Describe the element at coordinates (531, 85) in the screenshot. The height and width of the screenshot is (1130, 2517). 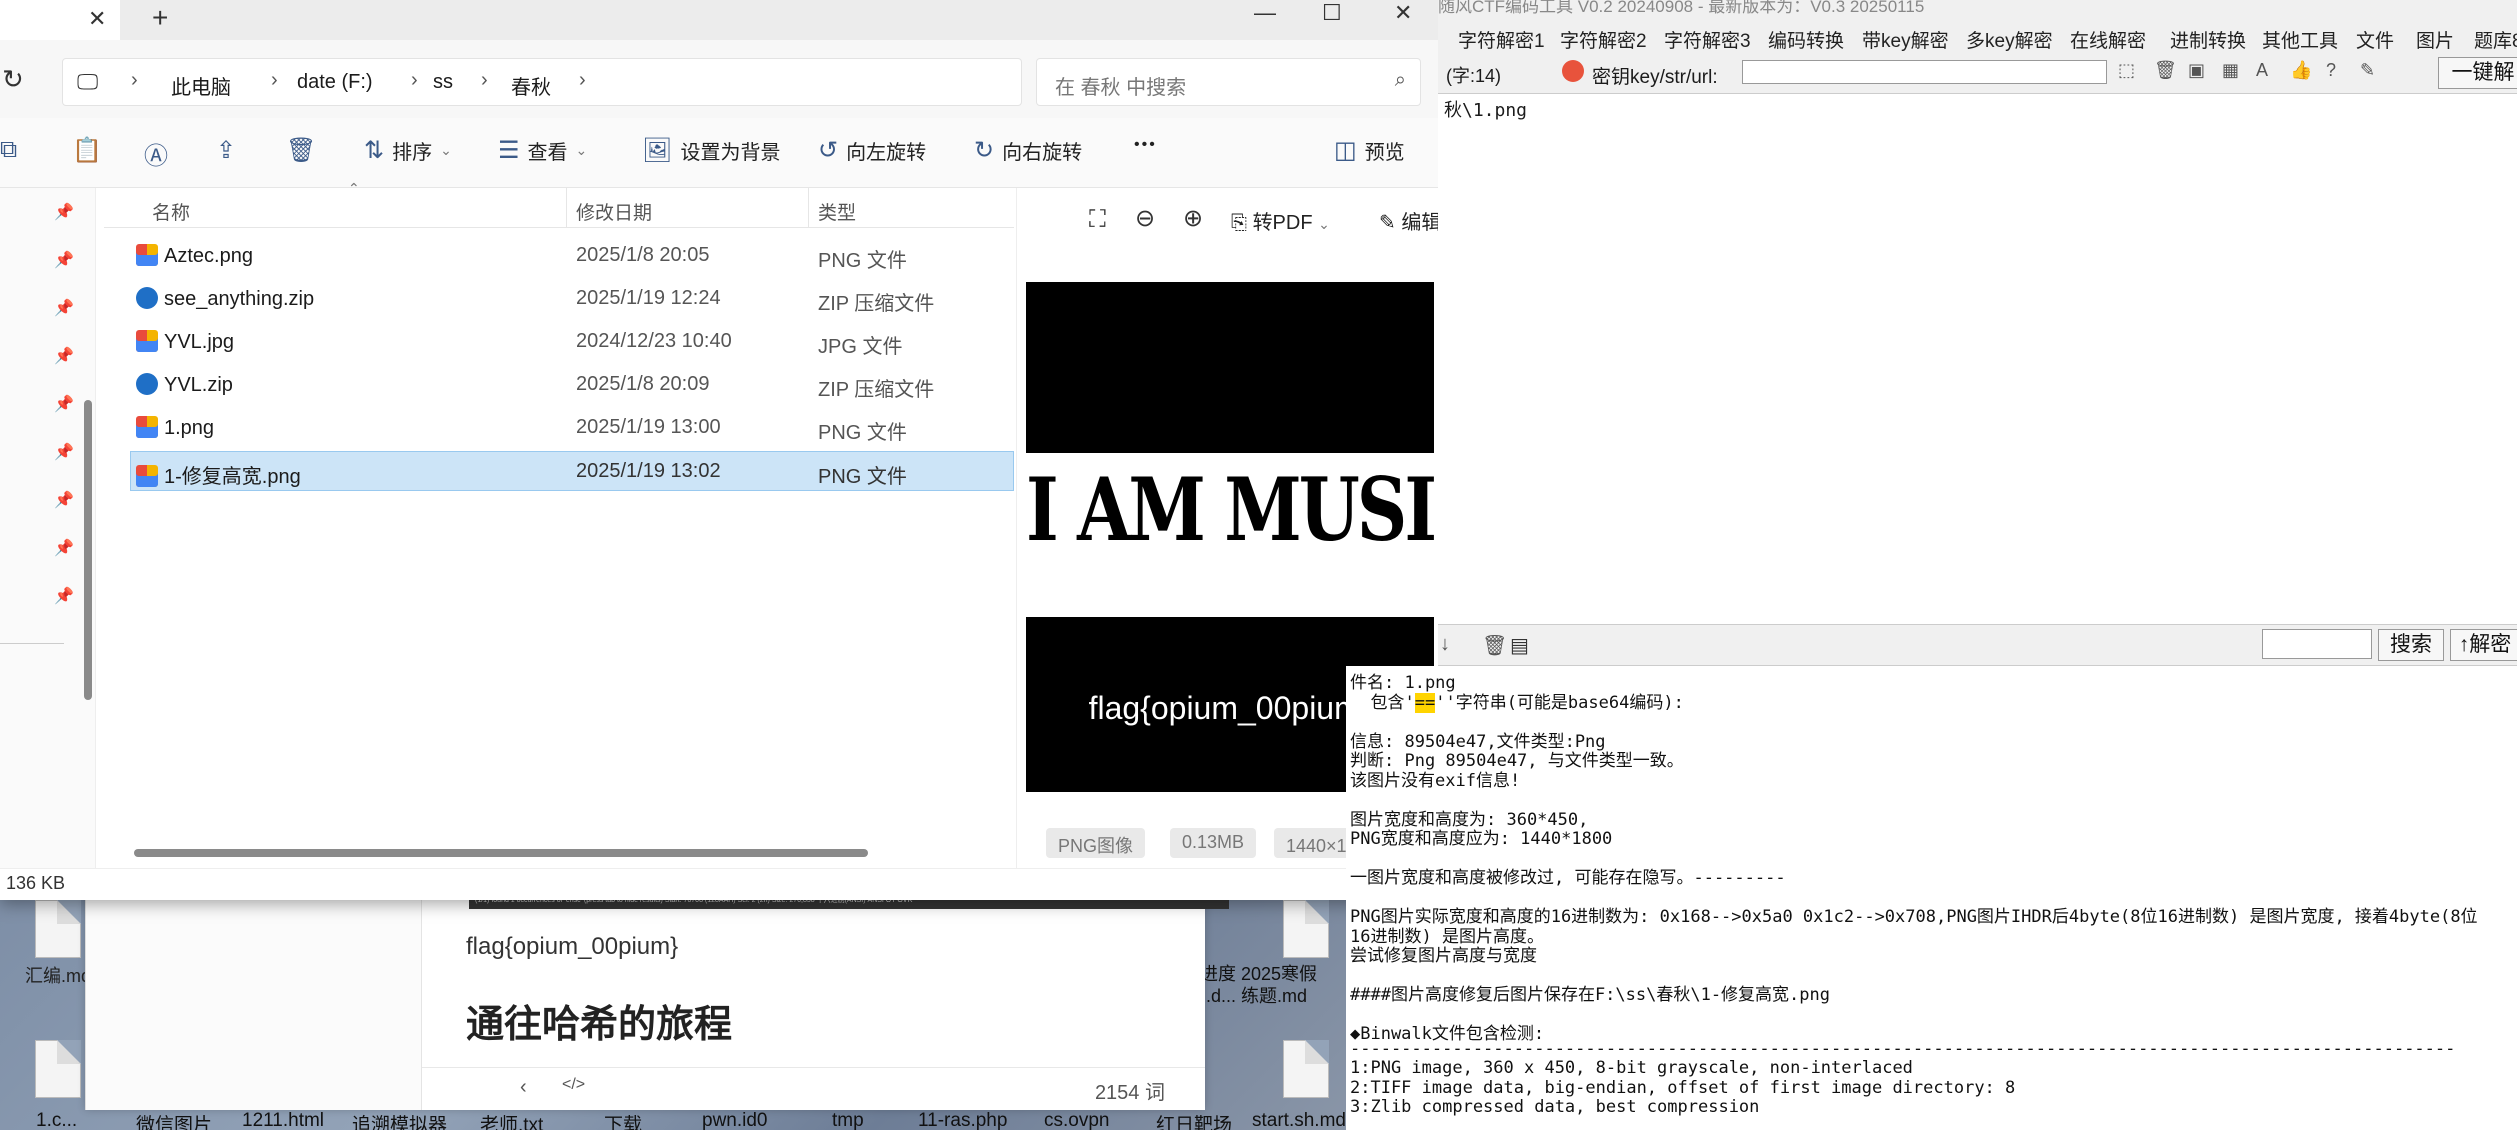
I see `breadcrumb-item: 春秋` at that location.